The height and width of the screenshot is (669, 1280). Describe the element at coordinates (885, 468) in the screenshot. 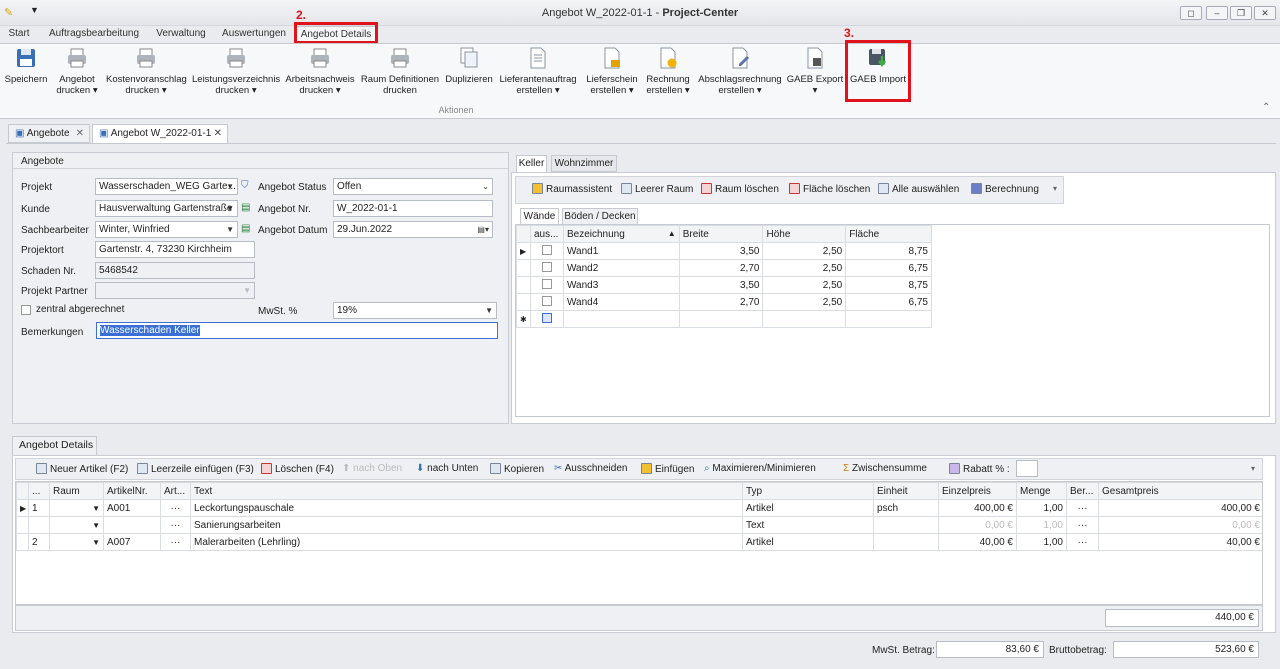

I see `zwischensumme-button: Σ Zwischensumme` at that location.